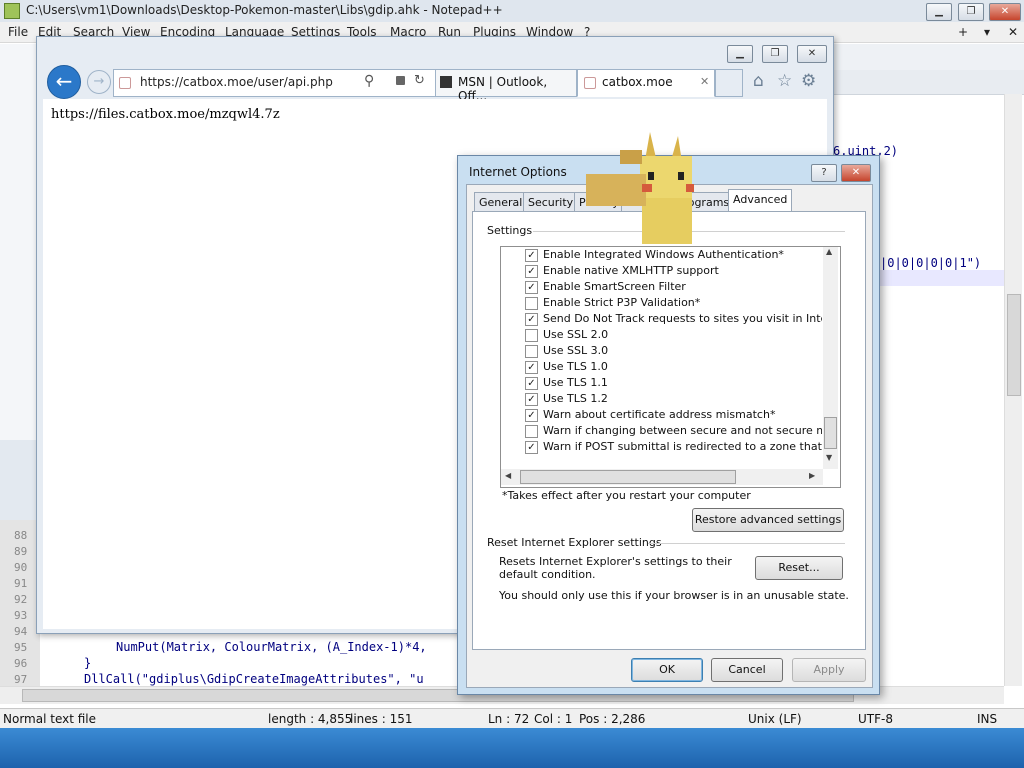 The height and width of the screenshot is (768, 1024). What do you see at coordinates (20, 603) in the screenshot?
I see `line-number-gutter: 88 89 90 91 92 93 94 95 96 97` at bounding box center [20, 603].